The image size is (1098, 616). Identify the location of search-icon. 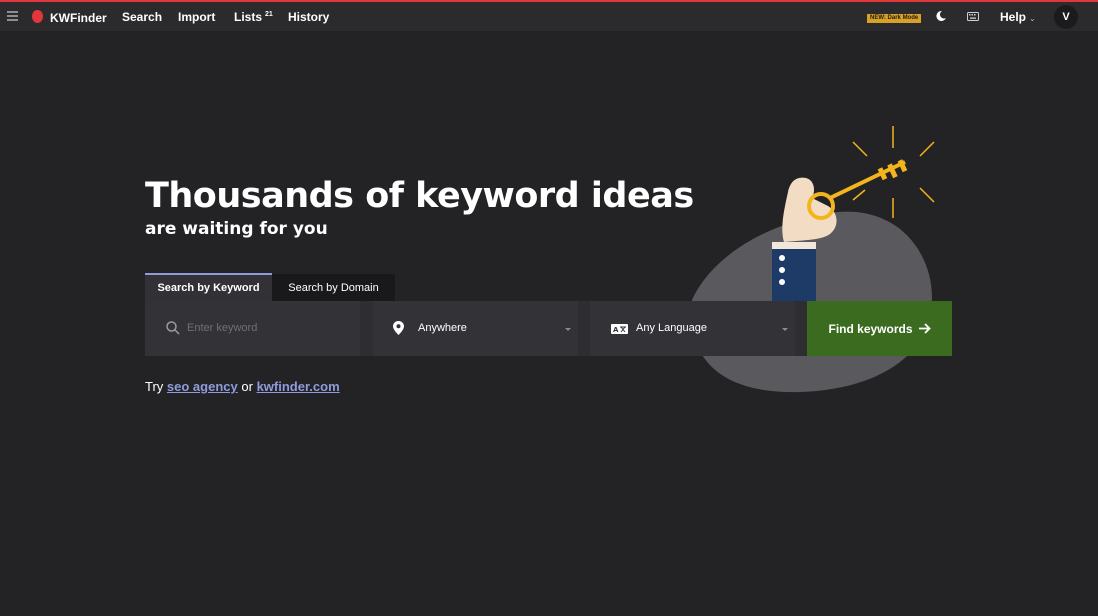
(173, 328).